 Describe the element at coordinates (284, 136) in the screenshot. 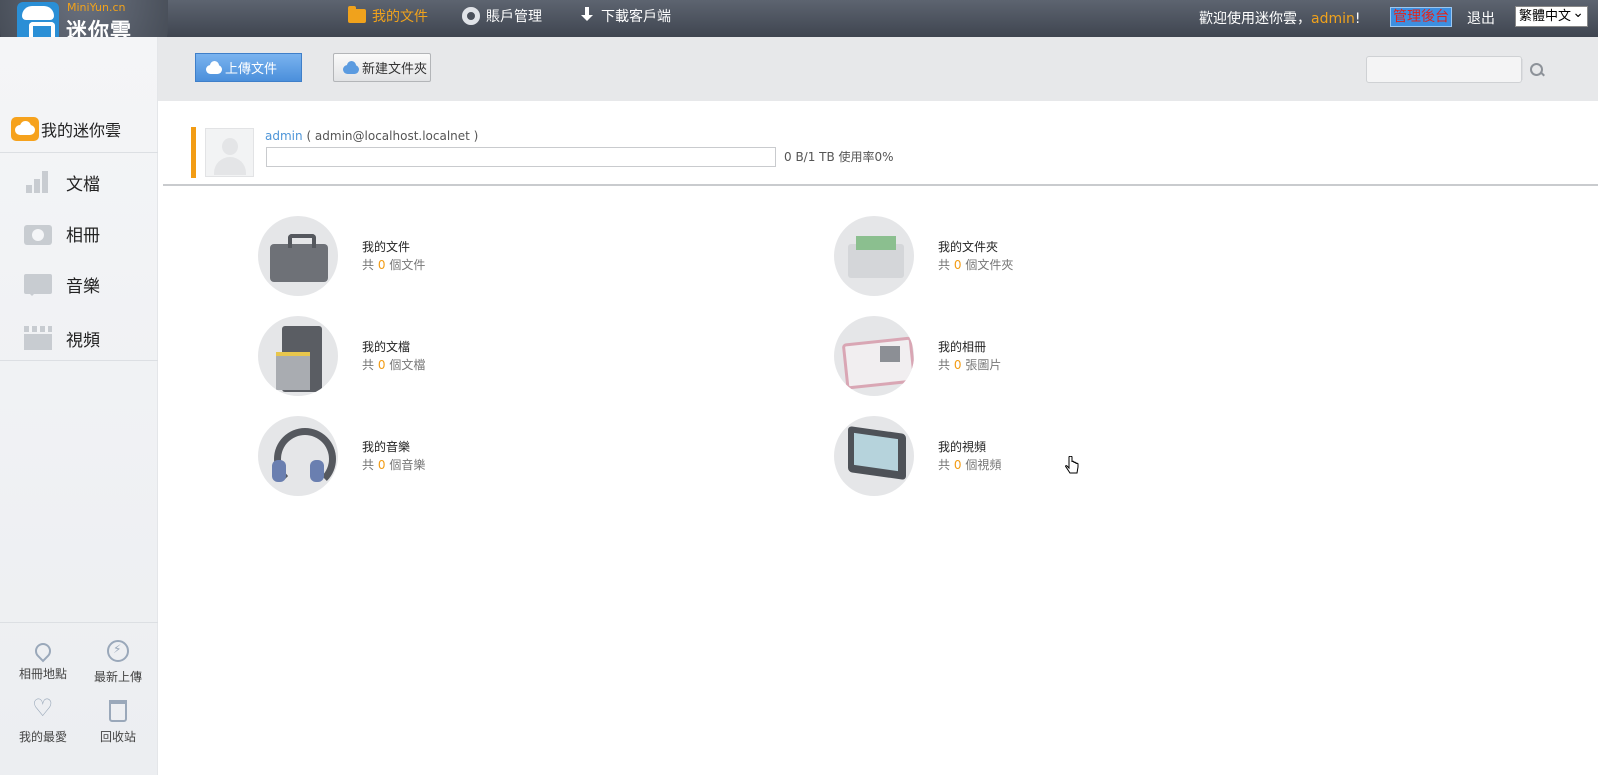

I see `user-name-link: admin` at that location.